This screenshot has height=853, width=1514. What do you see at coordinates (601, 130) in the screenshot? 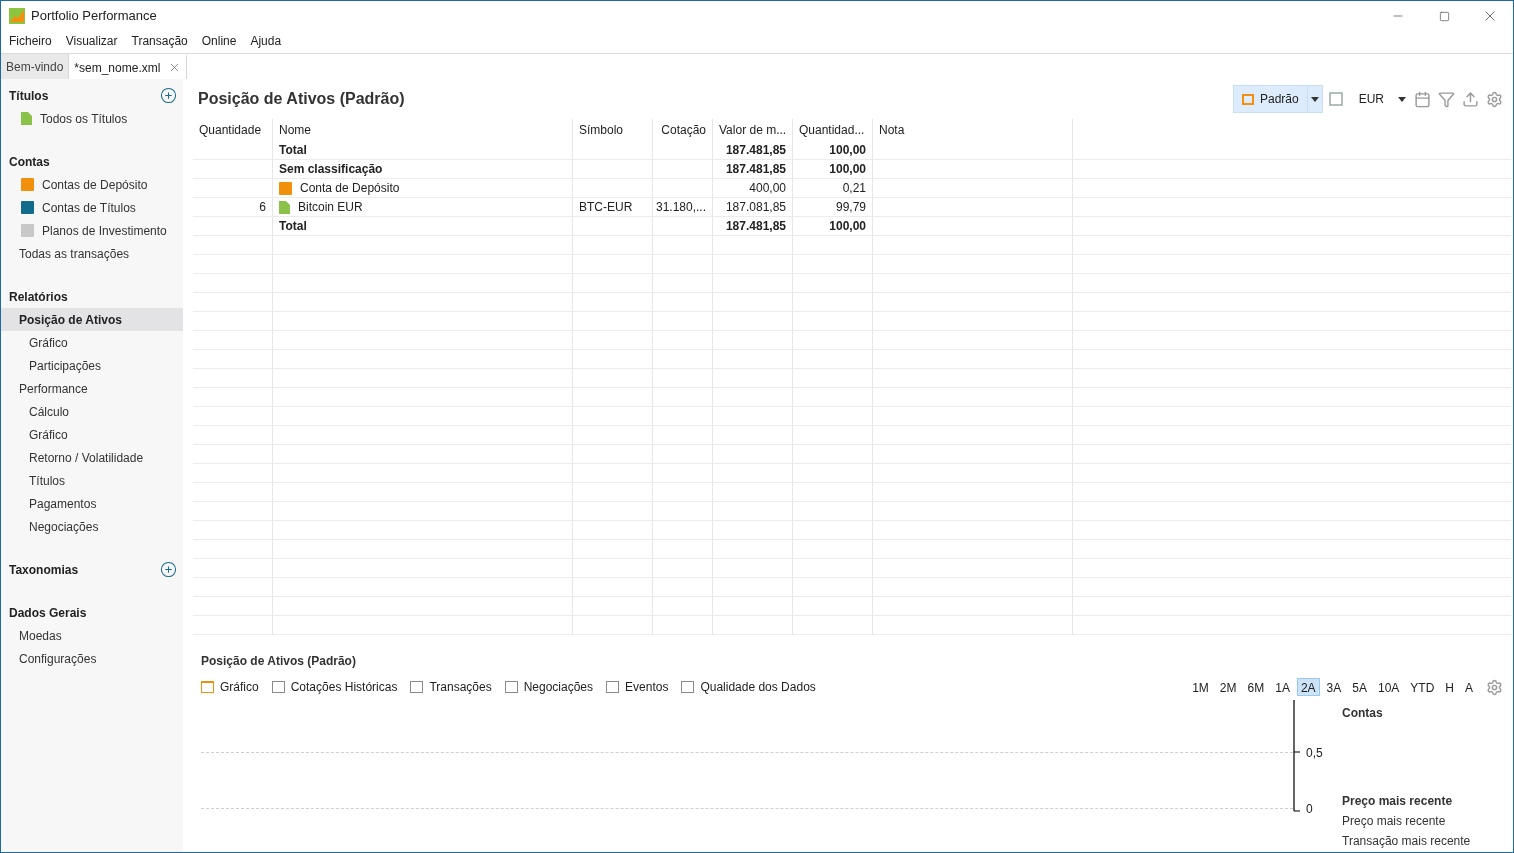
I see `column-header: Símbolo` at bounding box center [601, 130].